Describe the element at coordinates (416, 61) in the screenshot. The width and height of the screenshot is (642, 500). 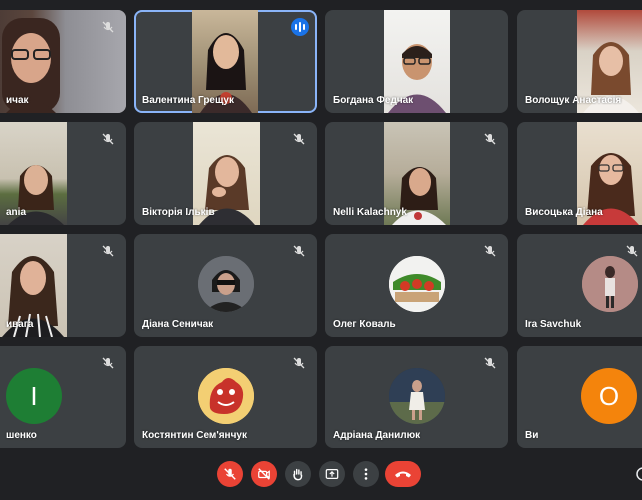
I see `participant-tile: Богдана Федчак` at that location.